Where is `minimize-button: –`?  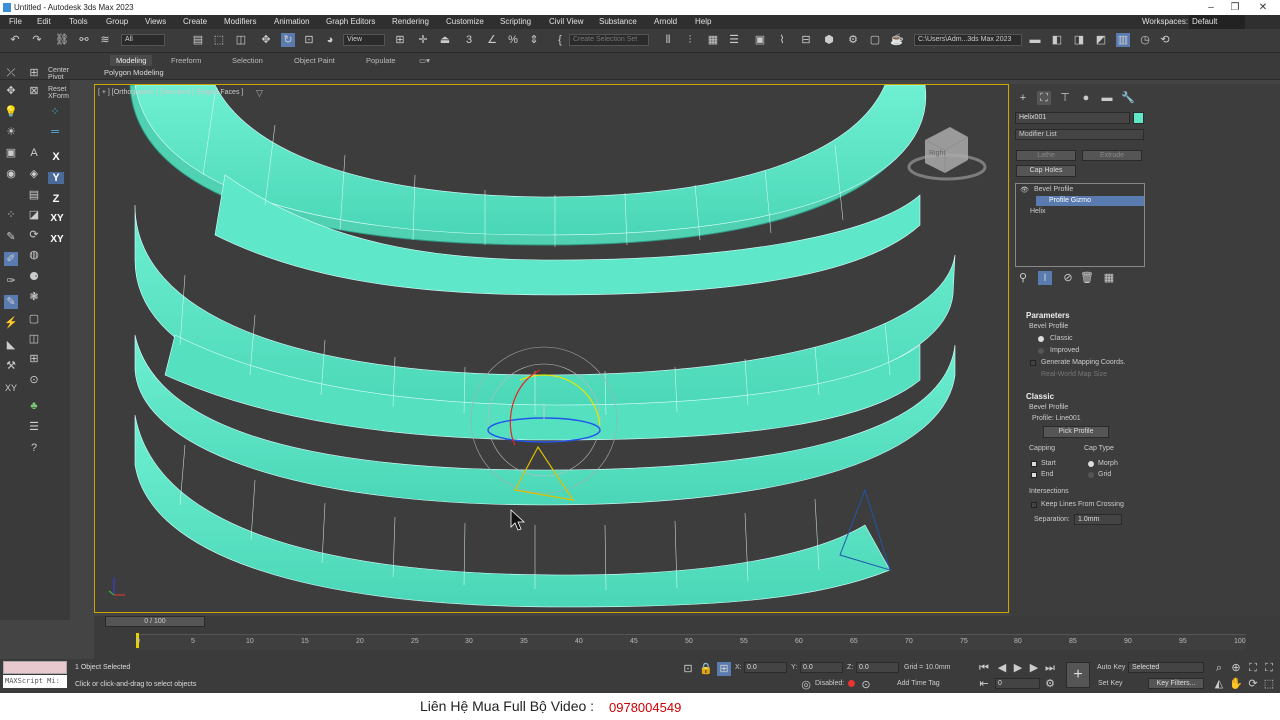
minimize-button: – is located at coordinates (1211, 7).